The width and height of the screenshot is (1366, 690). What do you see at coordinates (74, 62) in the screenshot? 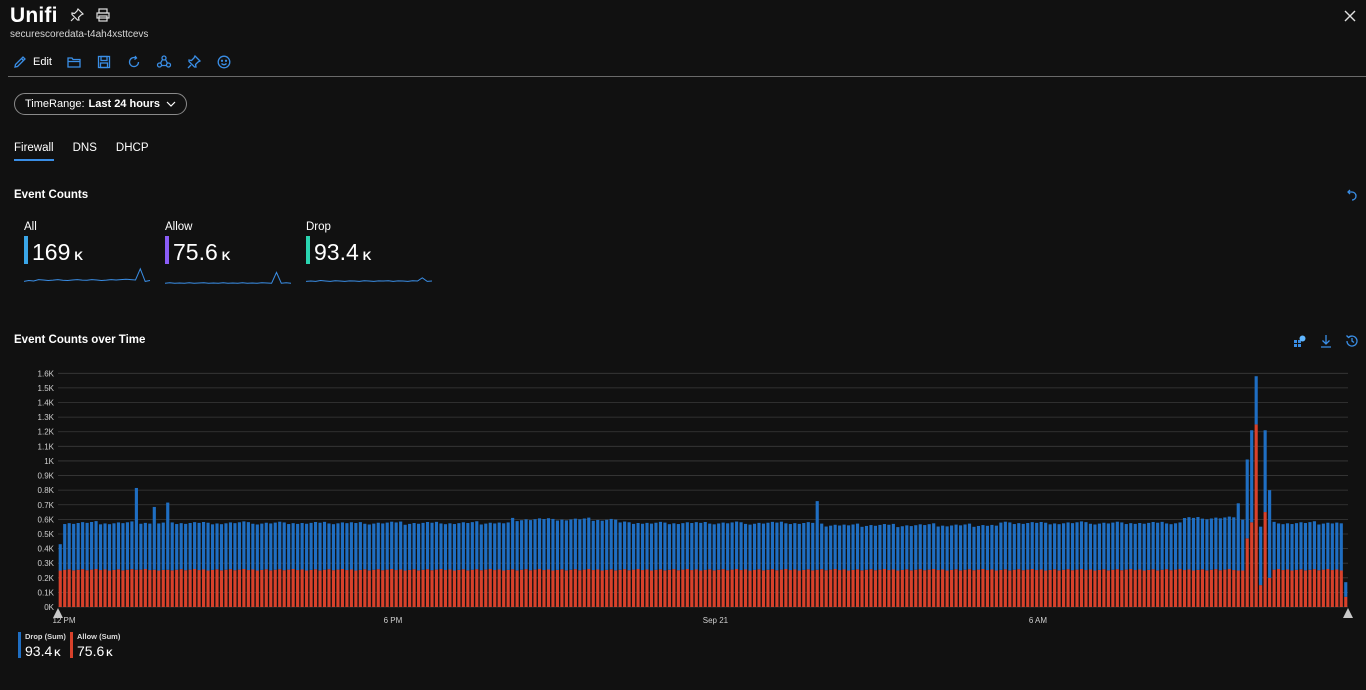
I see `open-button` at bounding box center [74, 62].